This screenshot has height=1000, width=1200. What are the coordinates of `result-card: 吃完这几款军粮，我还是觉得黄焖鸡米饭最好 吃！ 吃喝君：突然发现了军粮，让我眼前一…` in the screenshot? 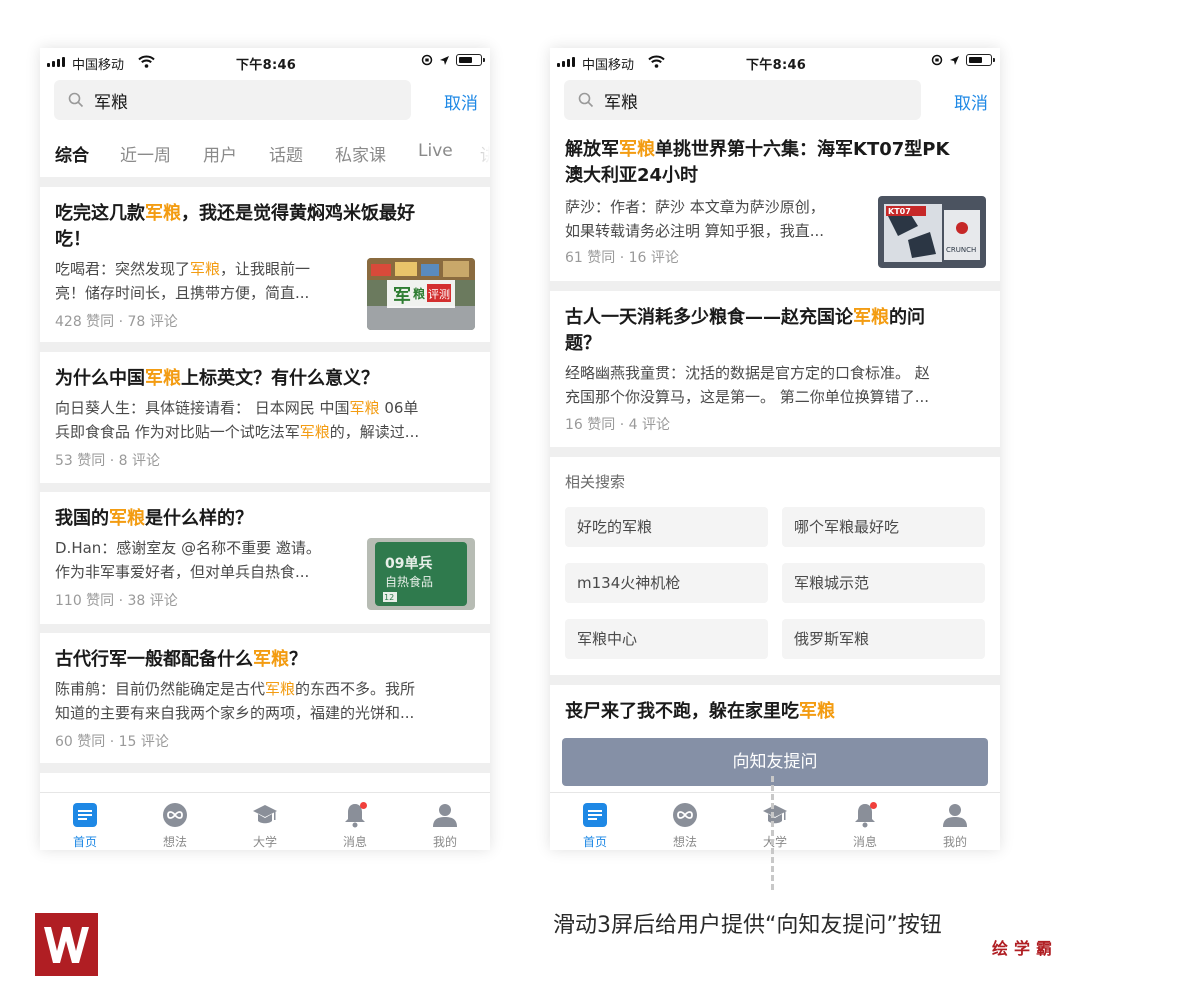 It's located at (265, 264).